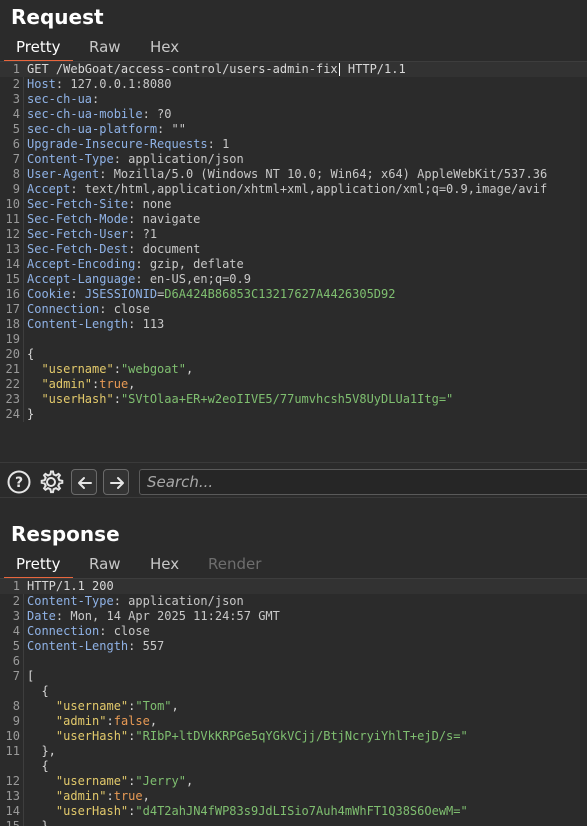  I want to click on code-line: 21 "username":"webgoat",, so click(293, 369).